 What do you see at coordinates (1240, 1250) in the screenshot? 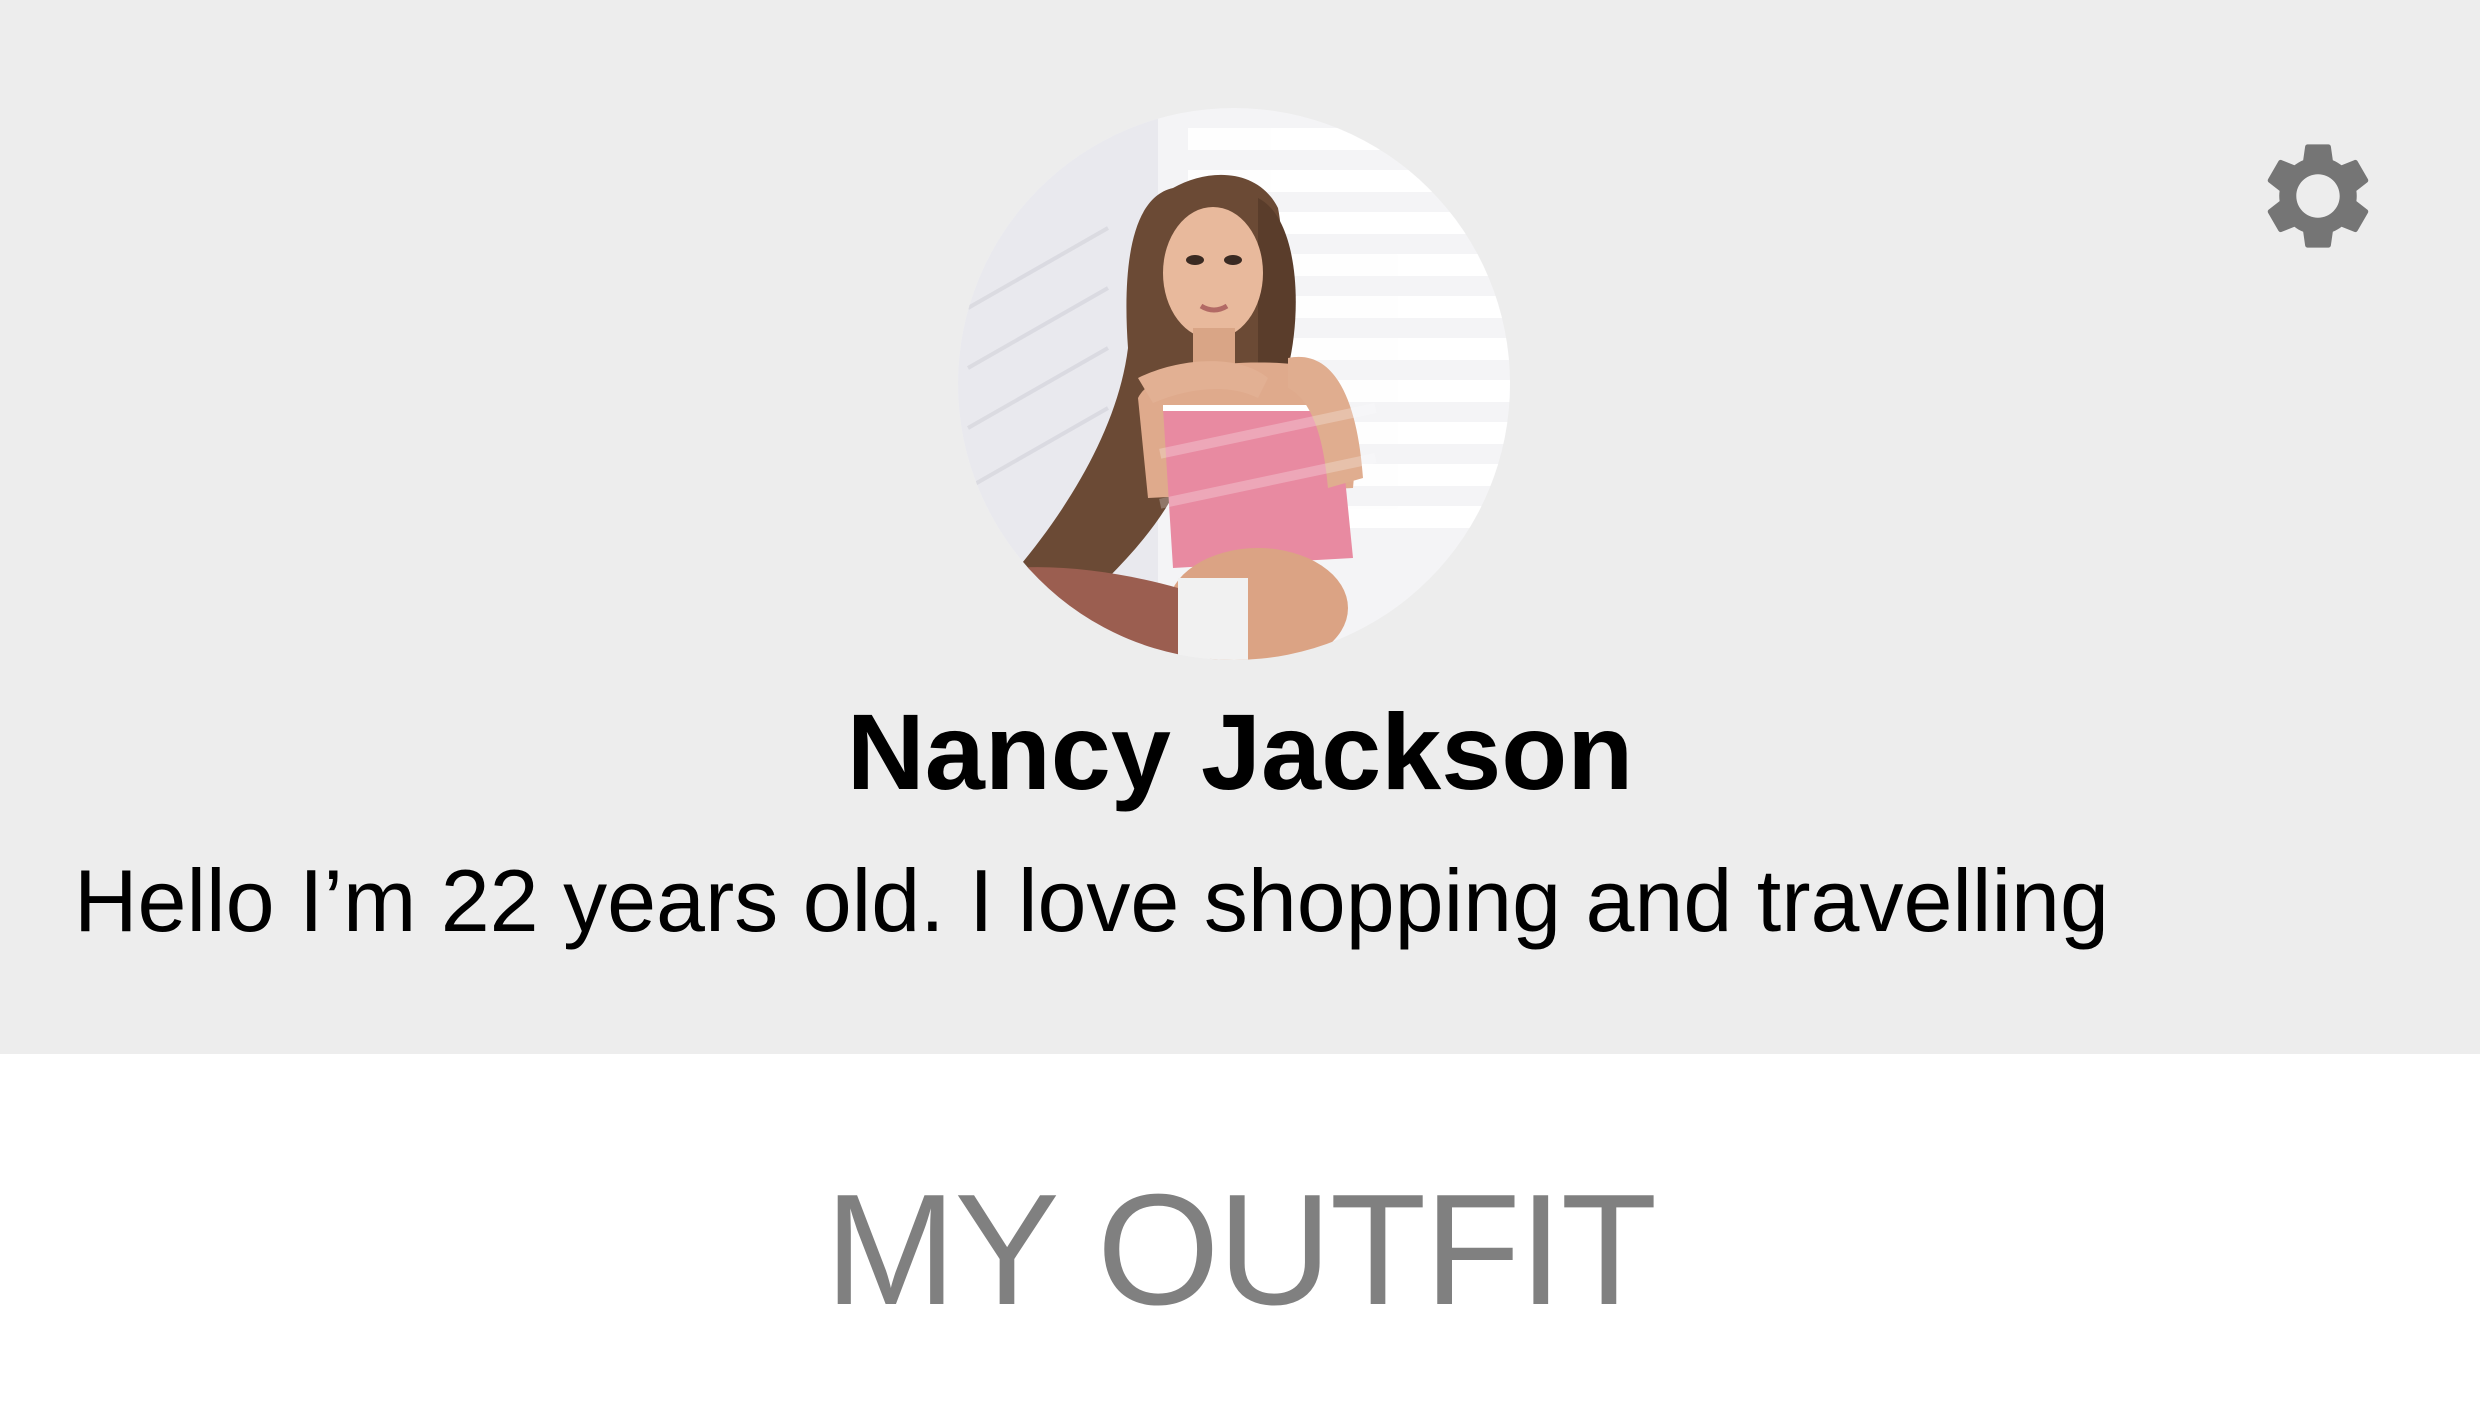
I see `section-title-my-outfit: MY OUTFIT` at bounding box center [1240, 1250].